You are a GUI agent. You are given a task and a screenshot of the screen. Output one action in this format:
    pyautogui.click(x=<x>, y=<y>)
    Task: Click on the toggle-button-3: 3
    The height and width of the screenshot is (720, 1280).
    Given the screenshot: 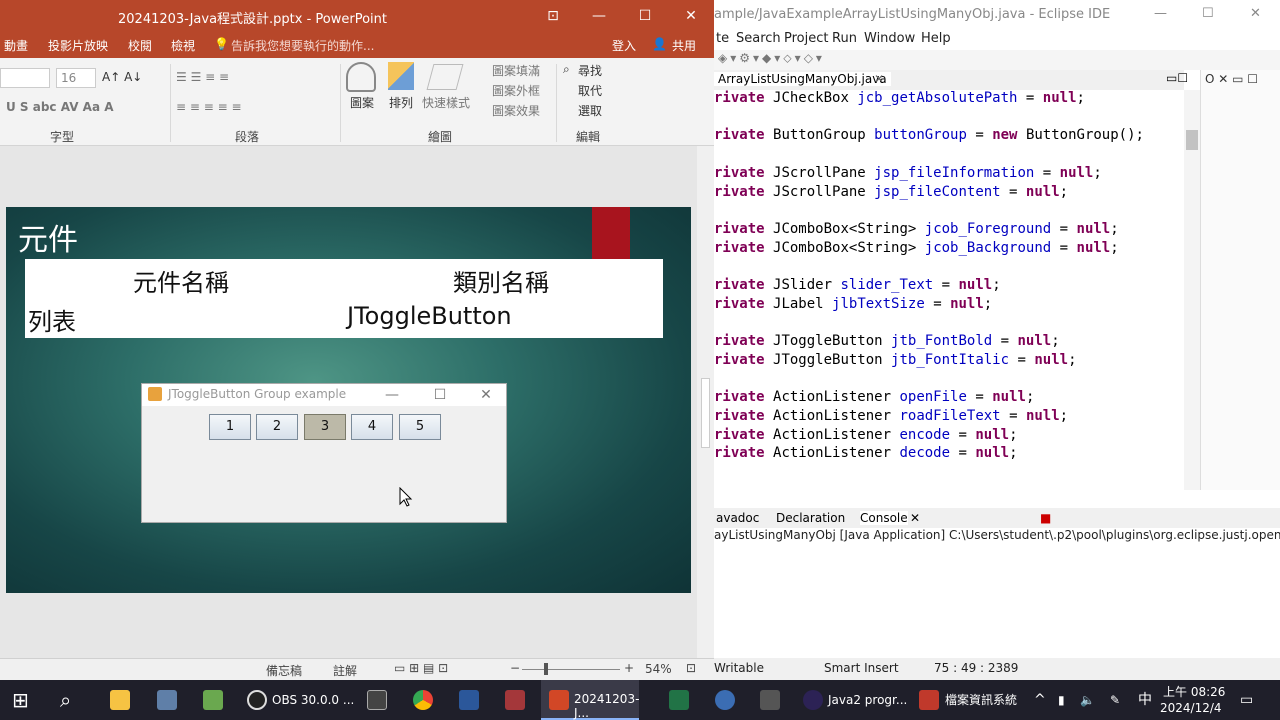 What is the action you would take?
    pyautogui.click(x=325, y=427)
    